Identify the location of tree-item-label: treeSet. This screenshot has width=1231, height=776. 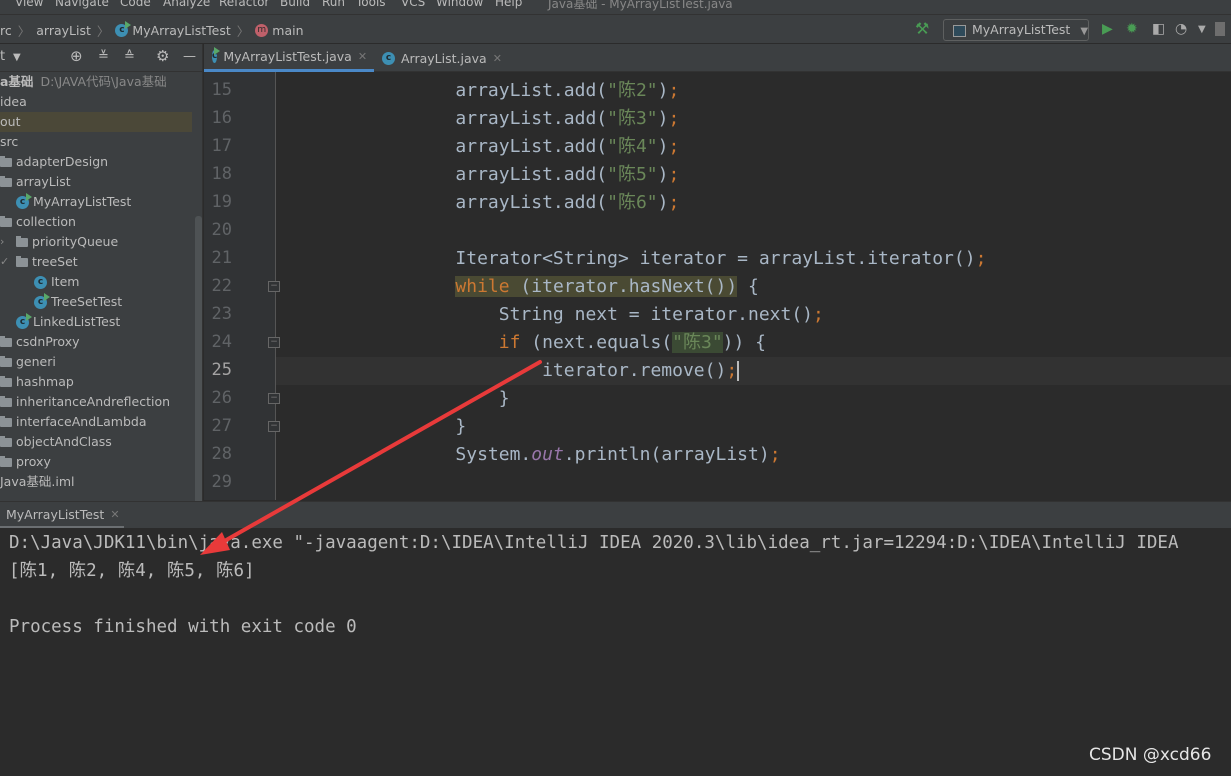
(55, 261).